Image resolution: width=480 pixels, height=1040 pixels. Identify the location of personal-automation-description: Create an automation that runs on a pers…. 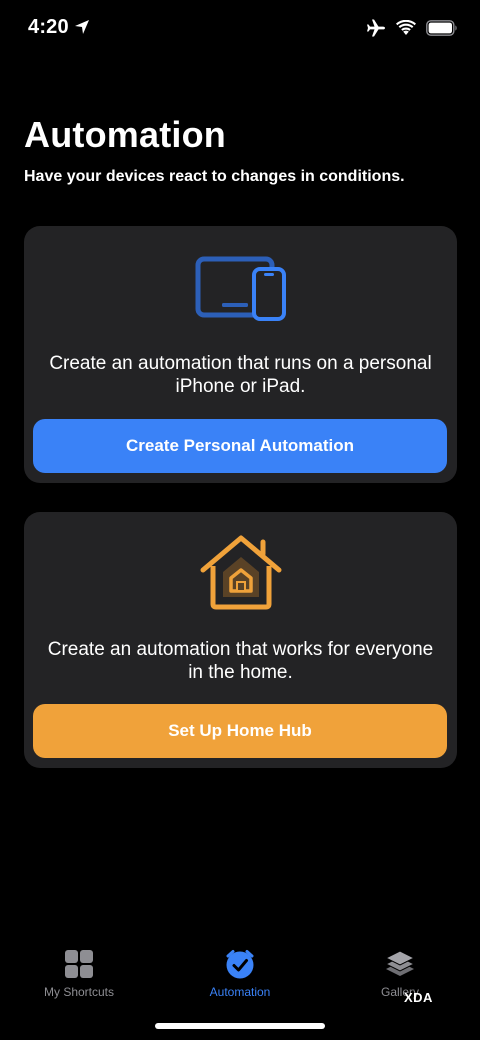
(240, 375).